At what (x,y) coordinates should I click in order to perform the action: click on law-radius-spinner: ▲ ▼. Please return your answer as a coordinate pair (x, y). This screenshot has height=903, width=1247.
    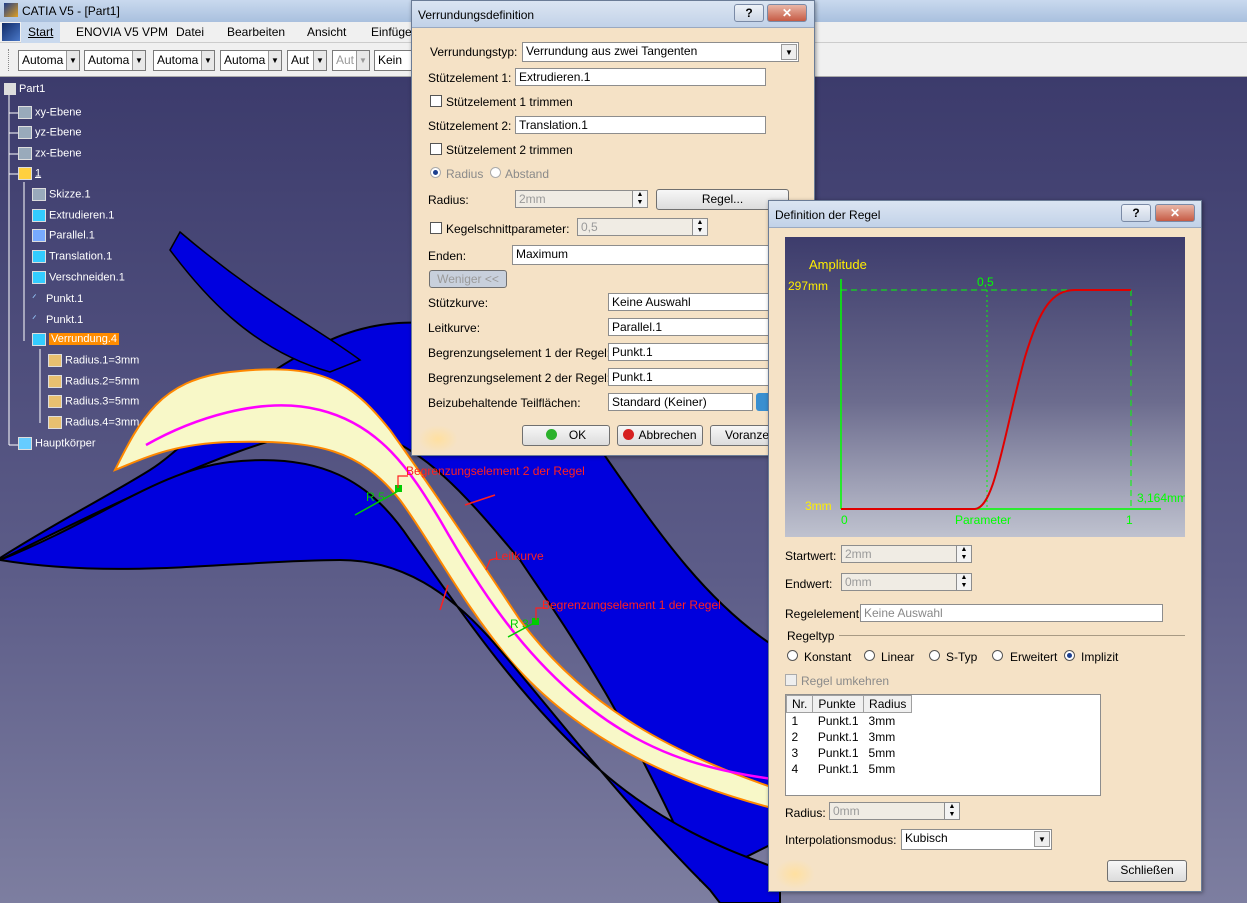
    Looking at the image, I should click on (952, 811).